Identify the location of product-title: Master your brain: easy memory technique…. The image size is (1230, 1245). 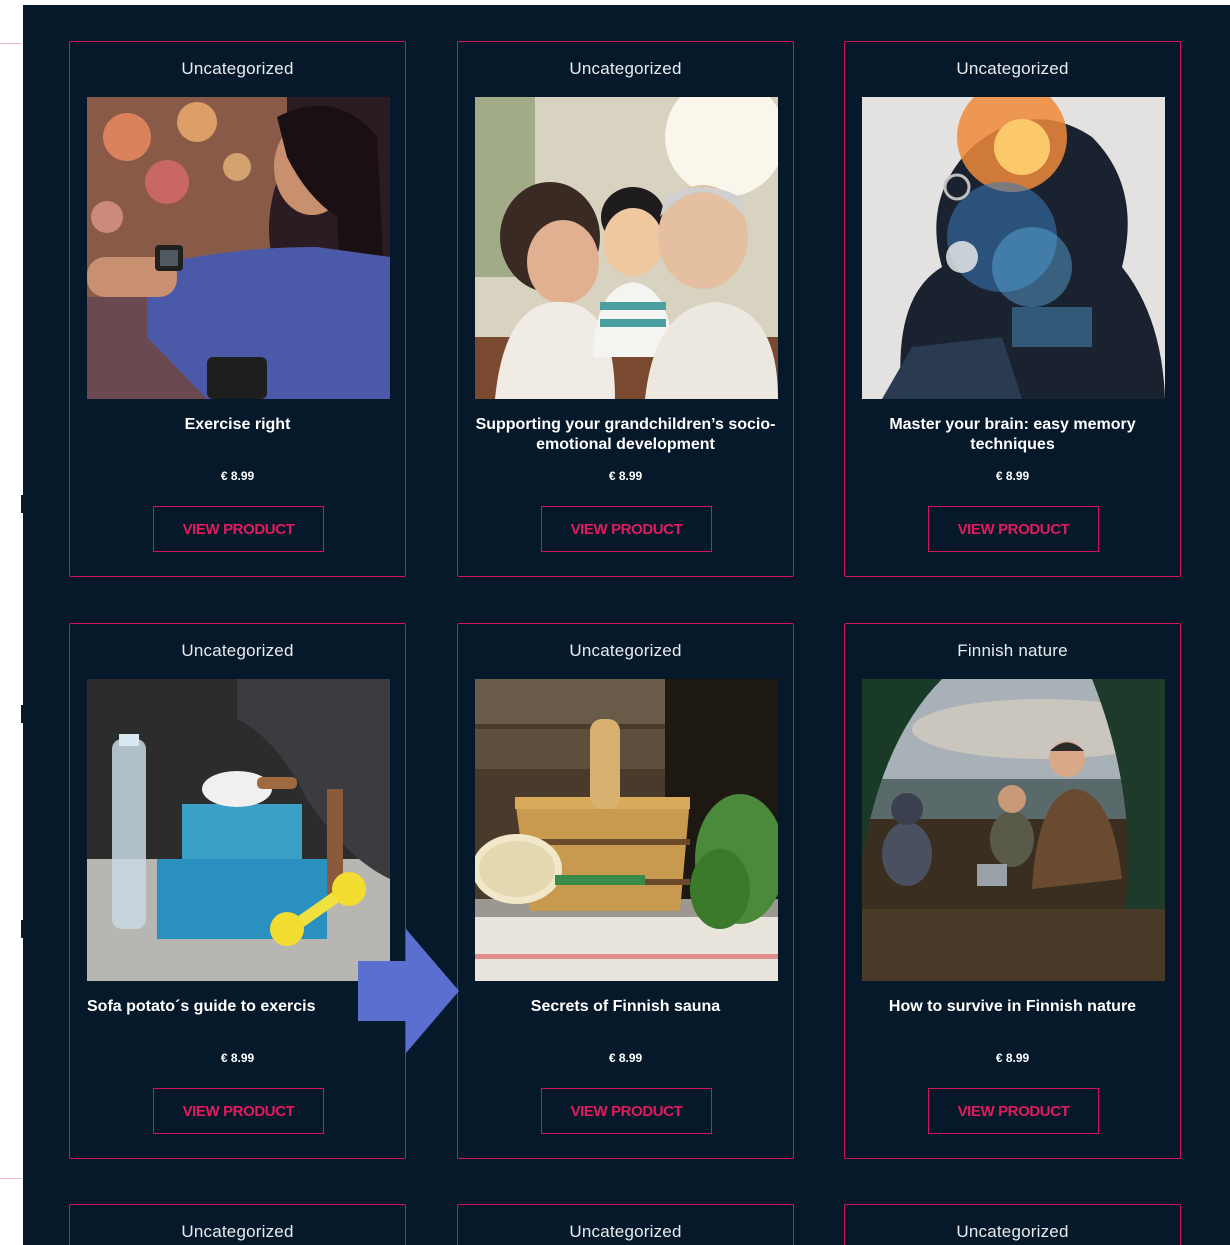
(1012, 435).